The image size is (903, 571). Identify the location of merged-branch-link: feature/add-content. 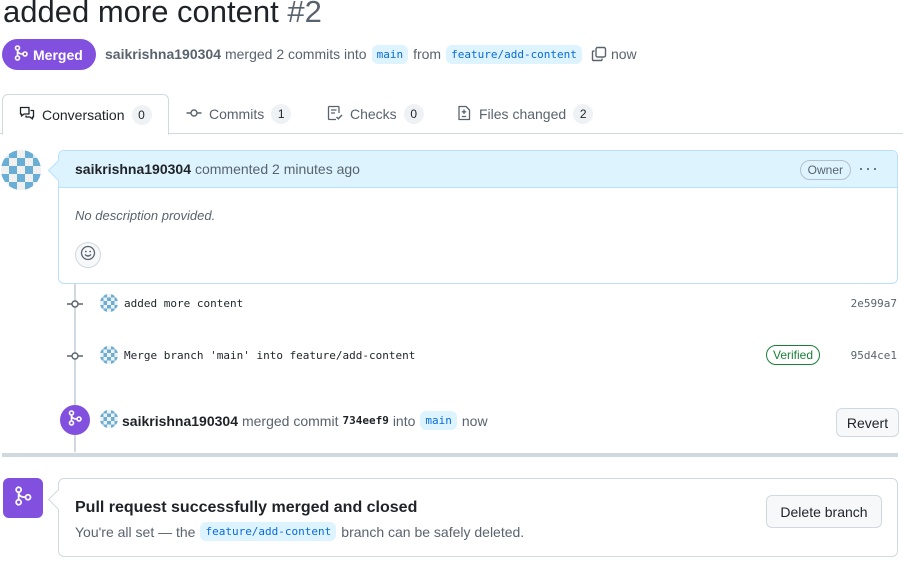
(268, 531).